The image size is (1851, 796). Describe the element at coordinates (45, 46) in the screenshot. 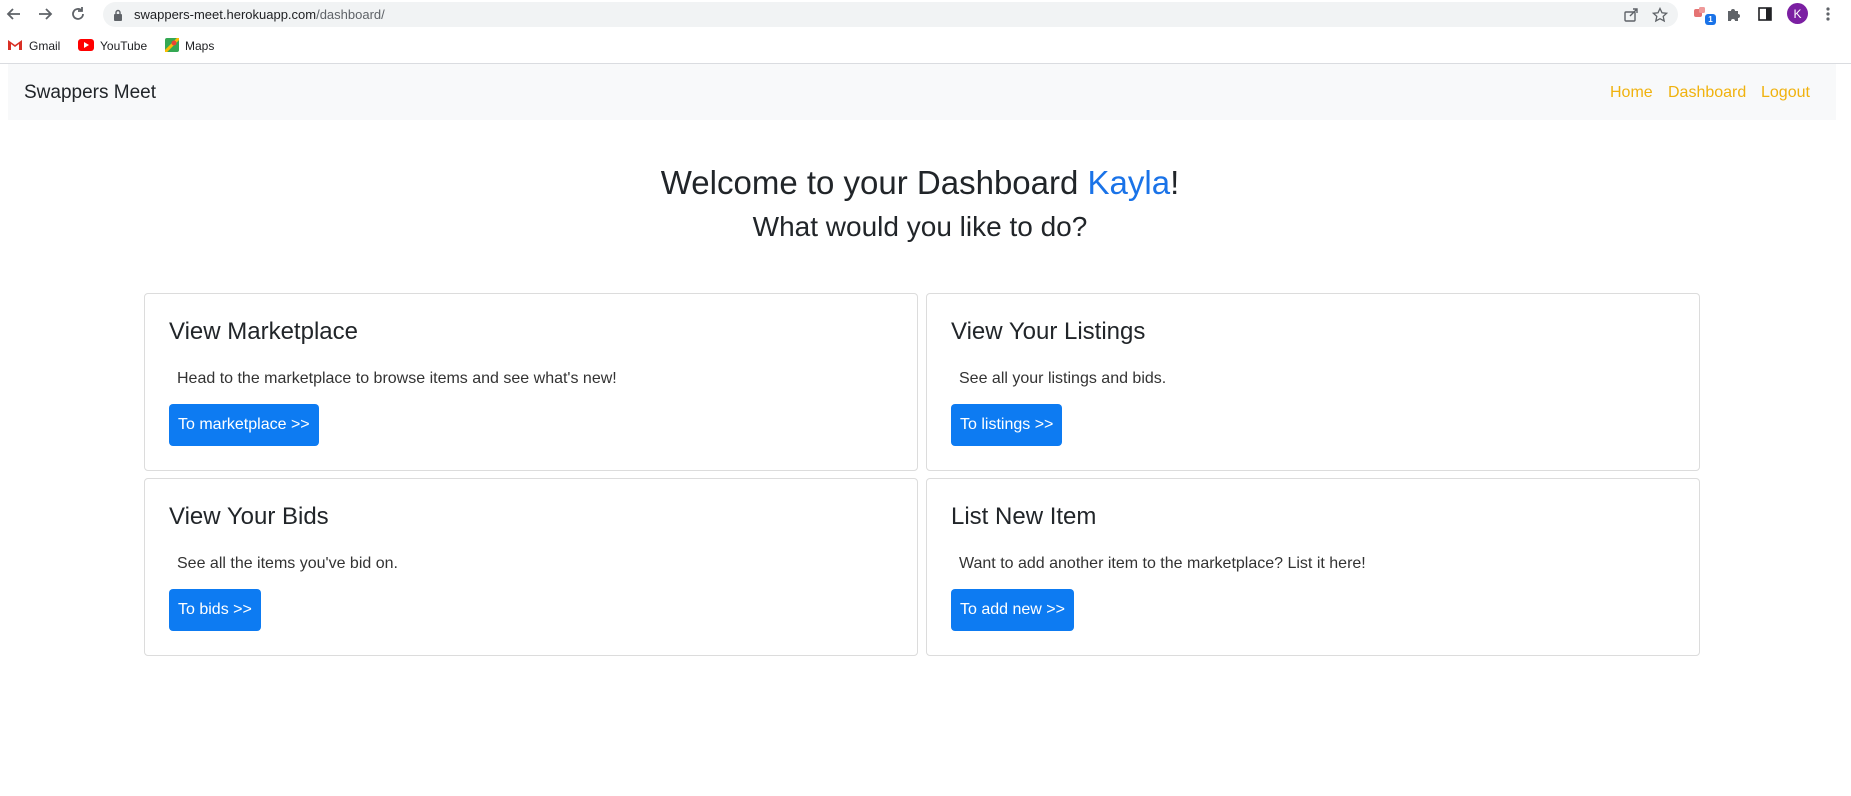

I see `bookmark-label: Gmail` at that location.